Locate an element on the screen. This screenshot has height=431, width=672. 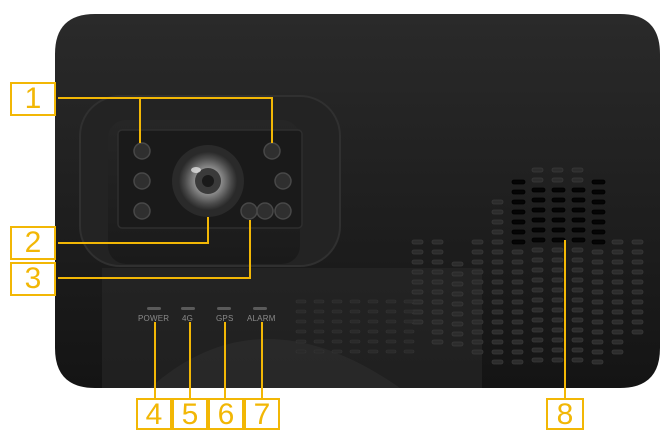
callout-1: 1 is located at coordinates (33, 99).